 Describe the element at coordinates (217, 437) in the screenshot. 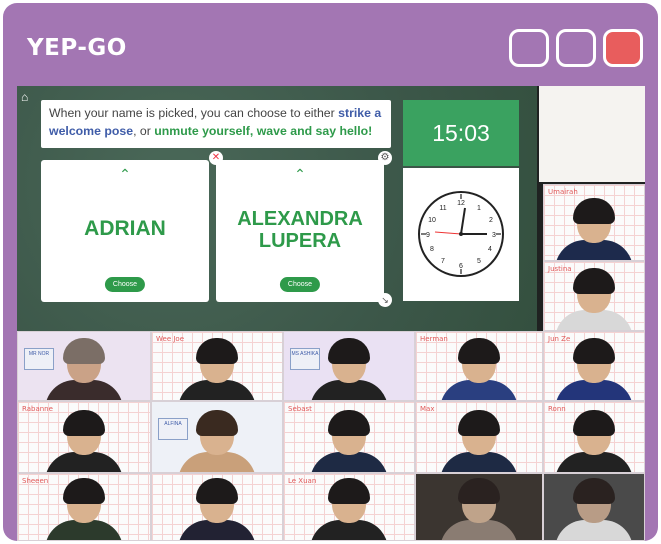

I see `video-tile: ALFINA` at that location.